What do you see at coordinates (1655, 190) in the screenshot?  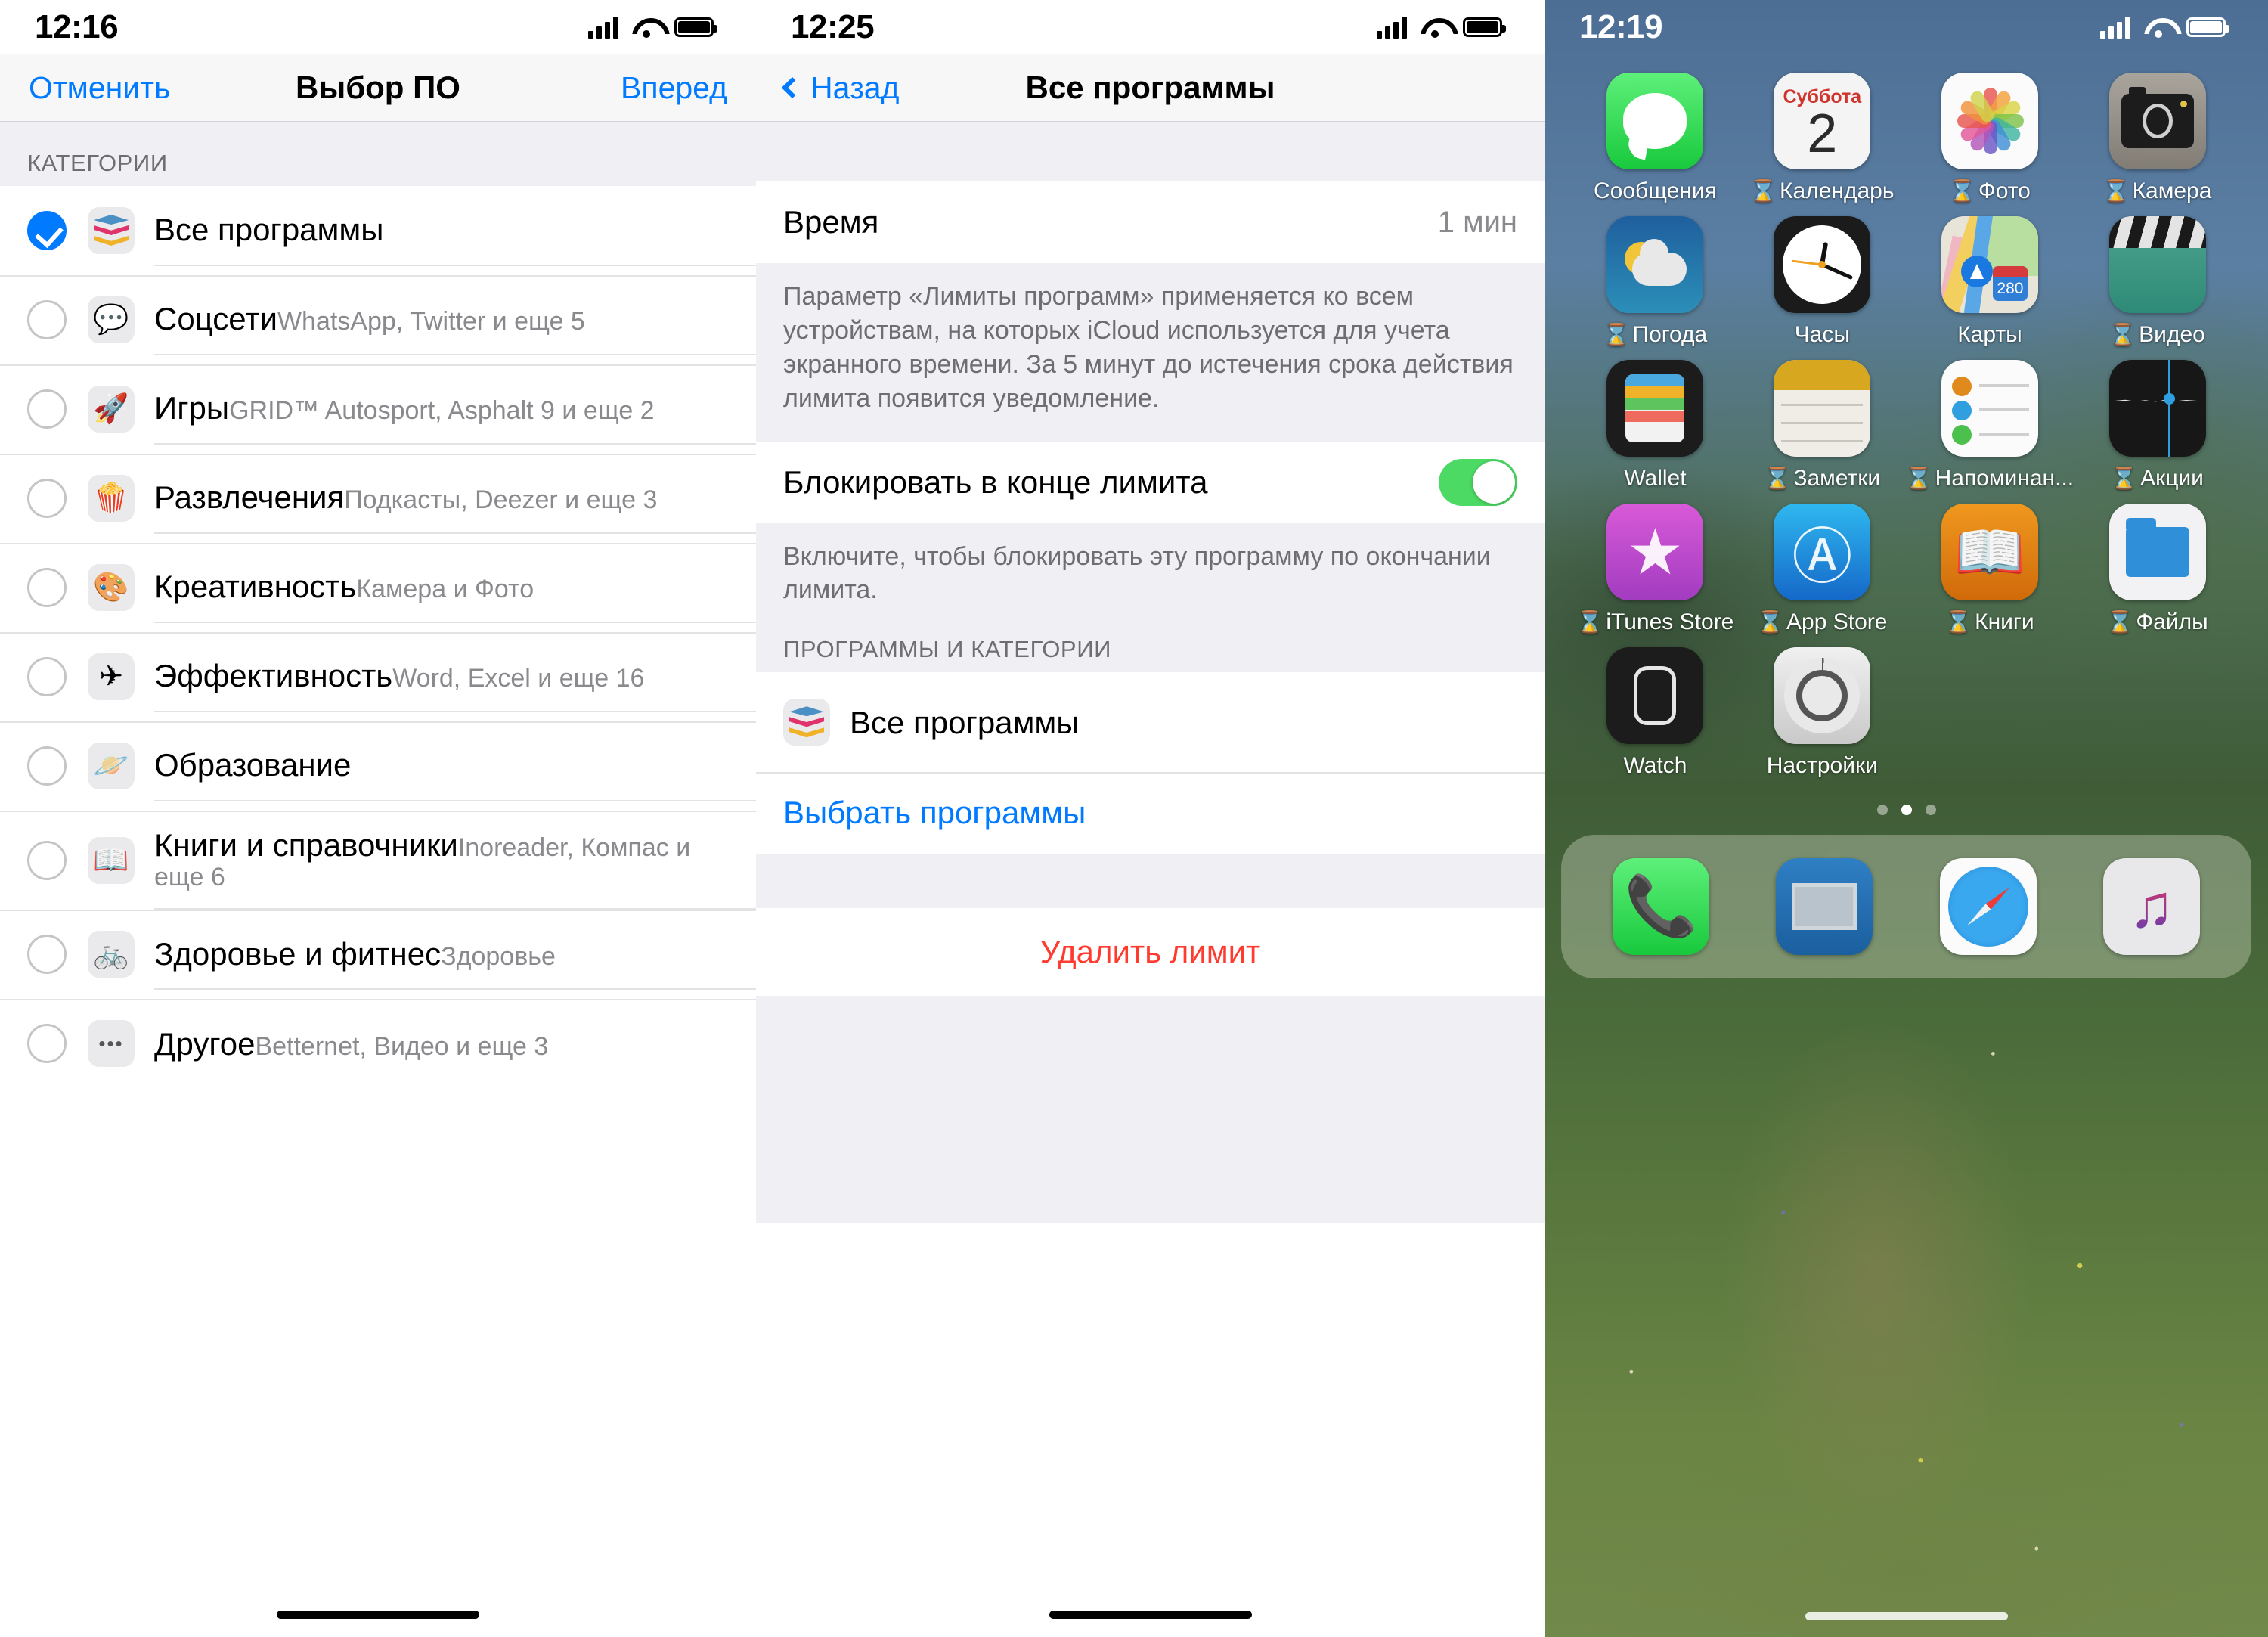 I see `app-label: Сообщения` at bounding box center [1655, 190].